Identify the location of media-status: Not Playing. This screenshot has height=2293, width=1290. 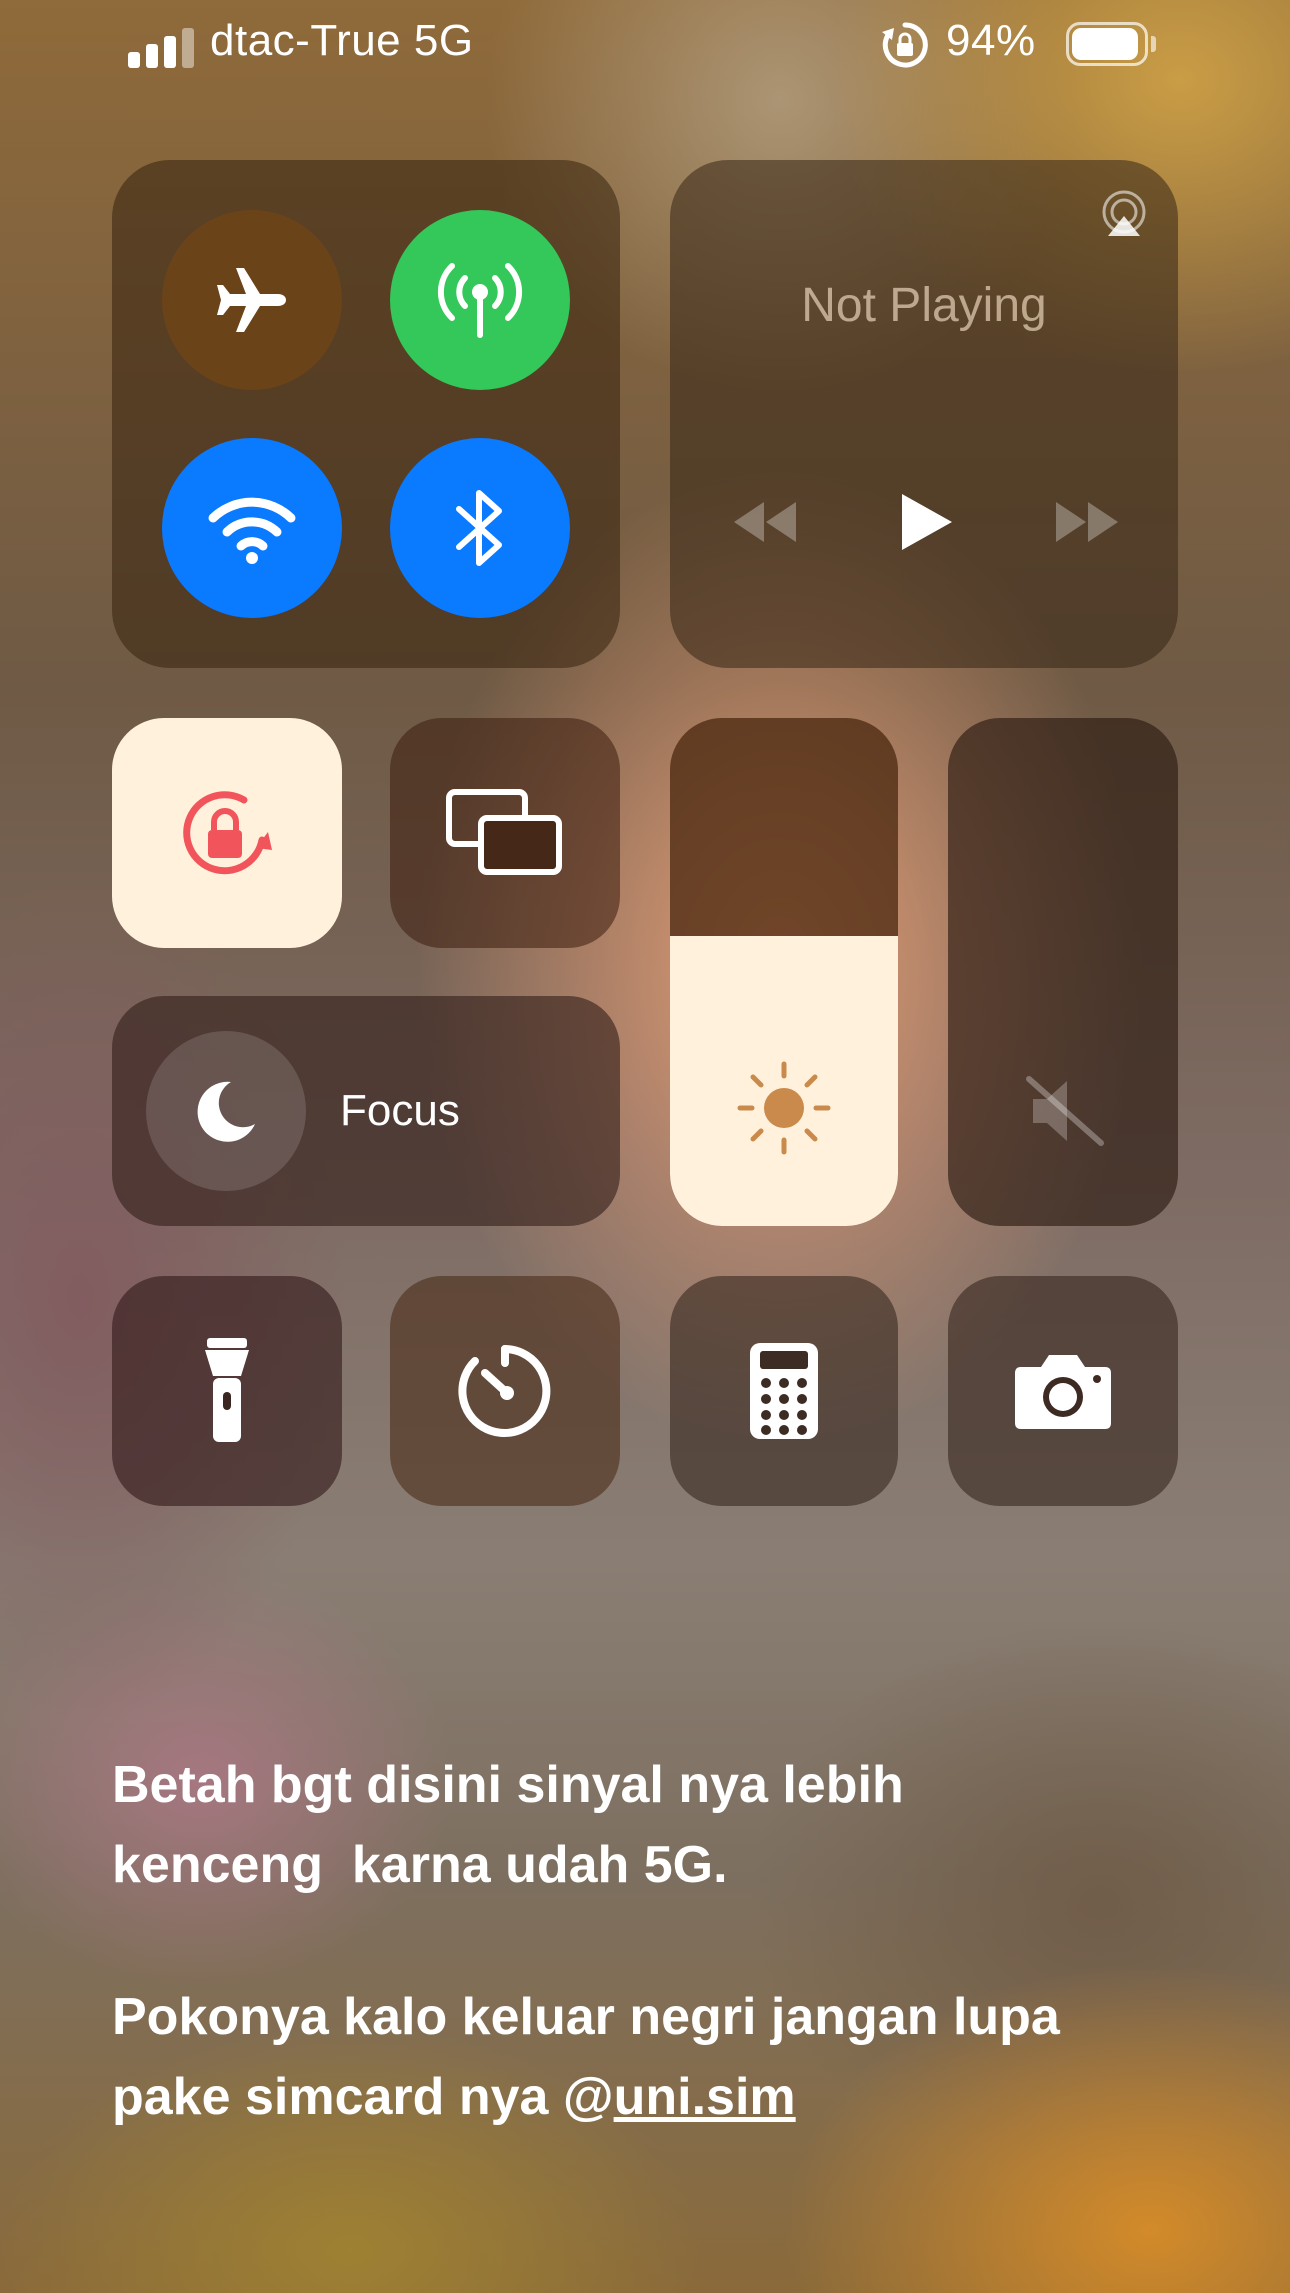
(924, 305).